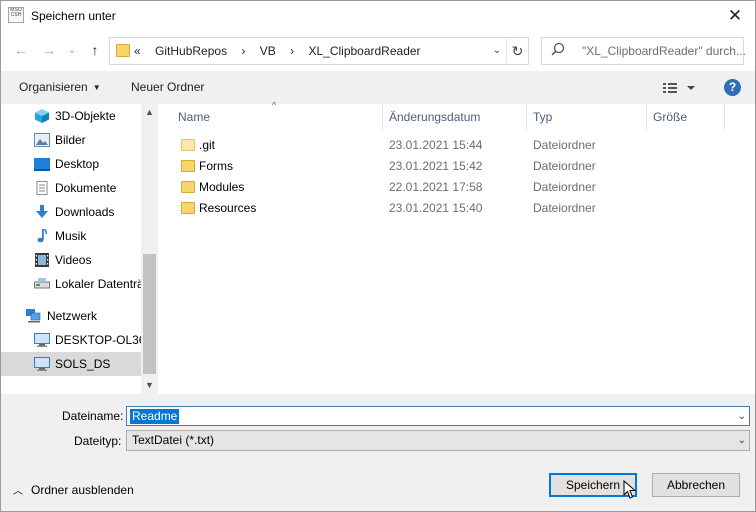 The image size is (756, 512). Describe the element at coordinates (73, 16) in the screenshot. I see `window-title: Speichern unter` at that location.